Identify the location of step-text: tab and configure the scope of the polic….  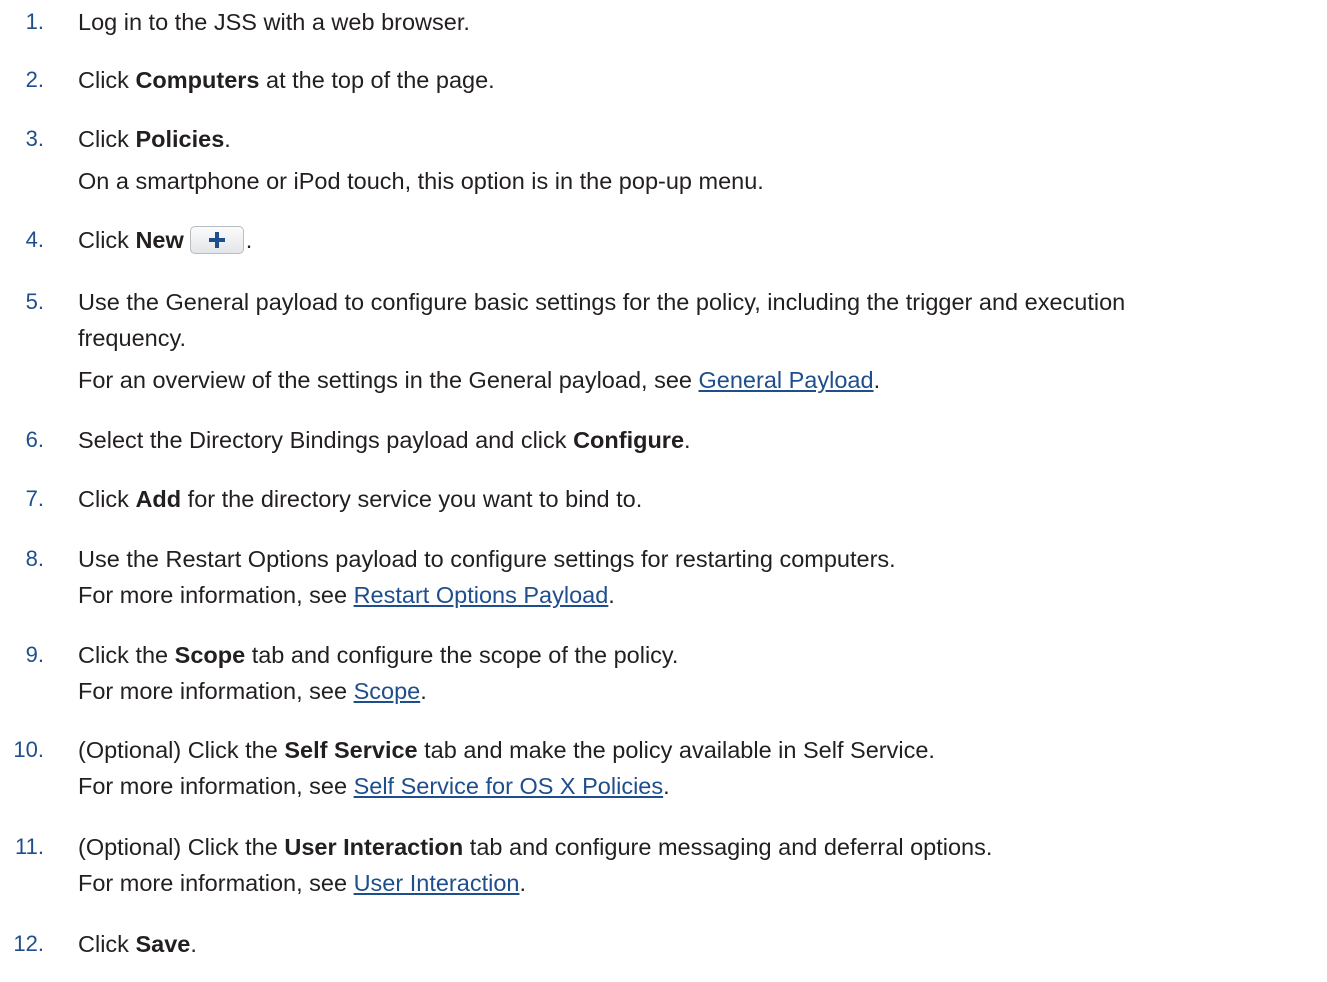
(462, 655).